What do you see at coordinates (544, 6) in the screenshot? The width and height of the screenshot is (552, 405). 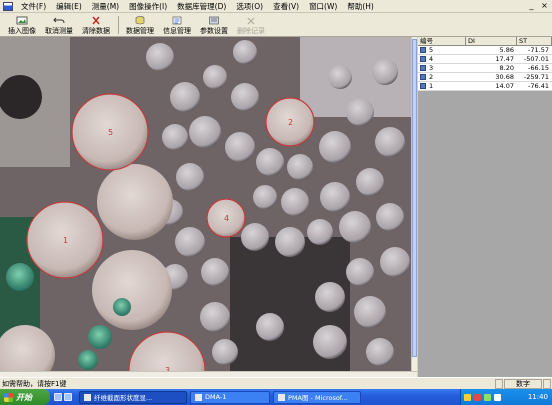 I see `close-button: ×` at bounding box center [544, 6].